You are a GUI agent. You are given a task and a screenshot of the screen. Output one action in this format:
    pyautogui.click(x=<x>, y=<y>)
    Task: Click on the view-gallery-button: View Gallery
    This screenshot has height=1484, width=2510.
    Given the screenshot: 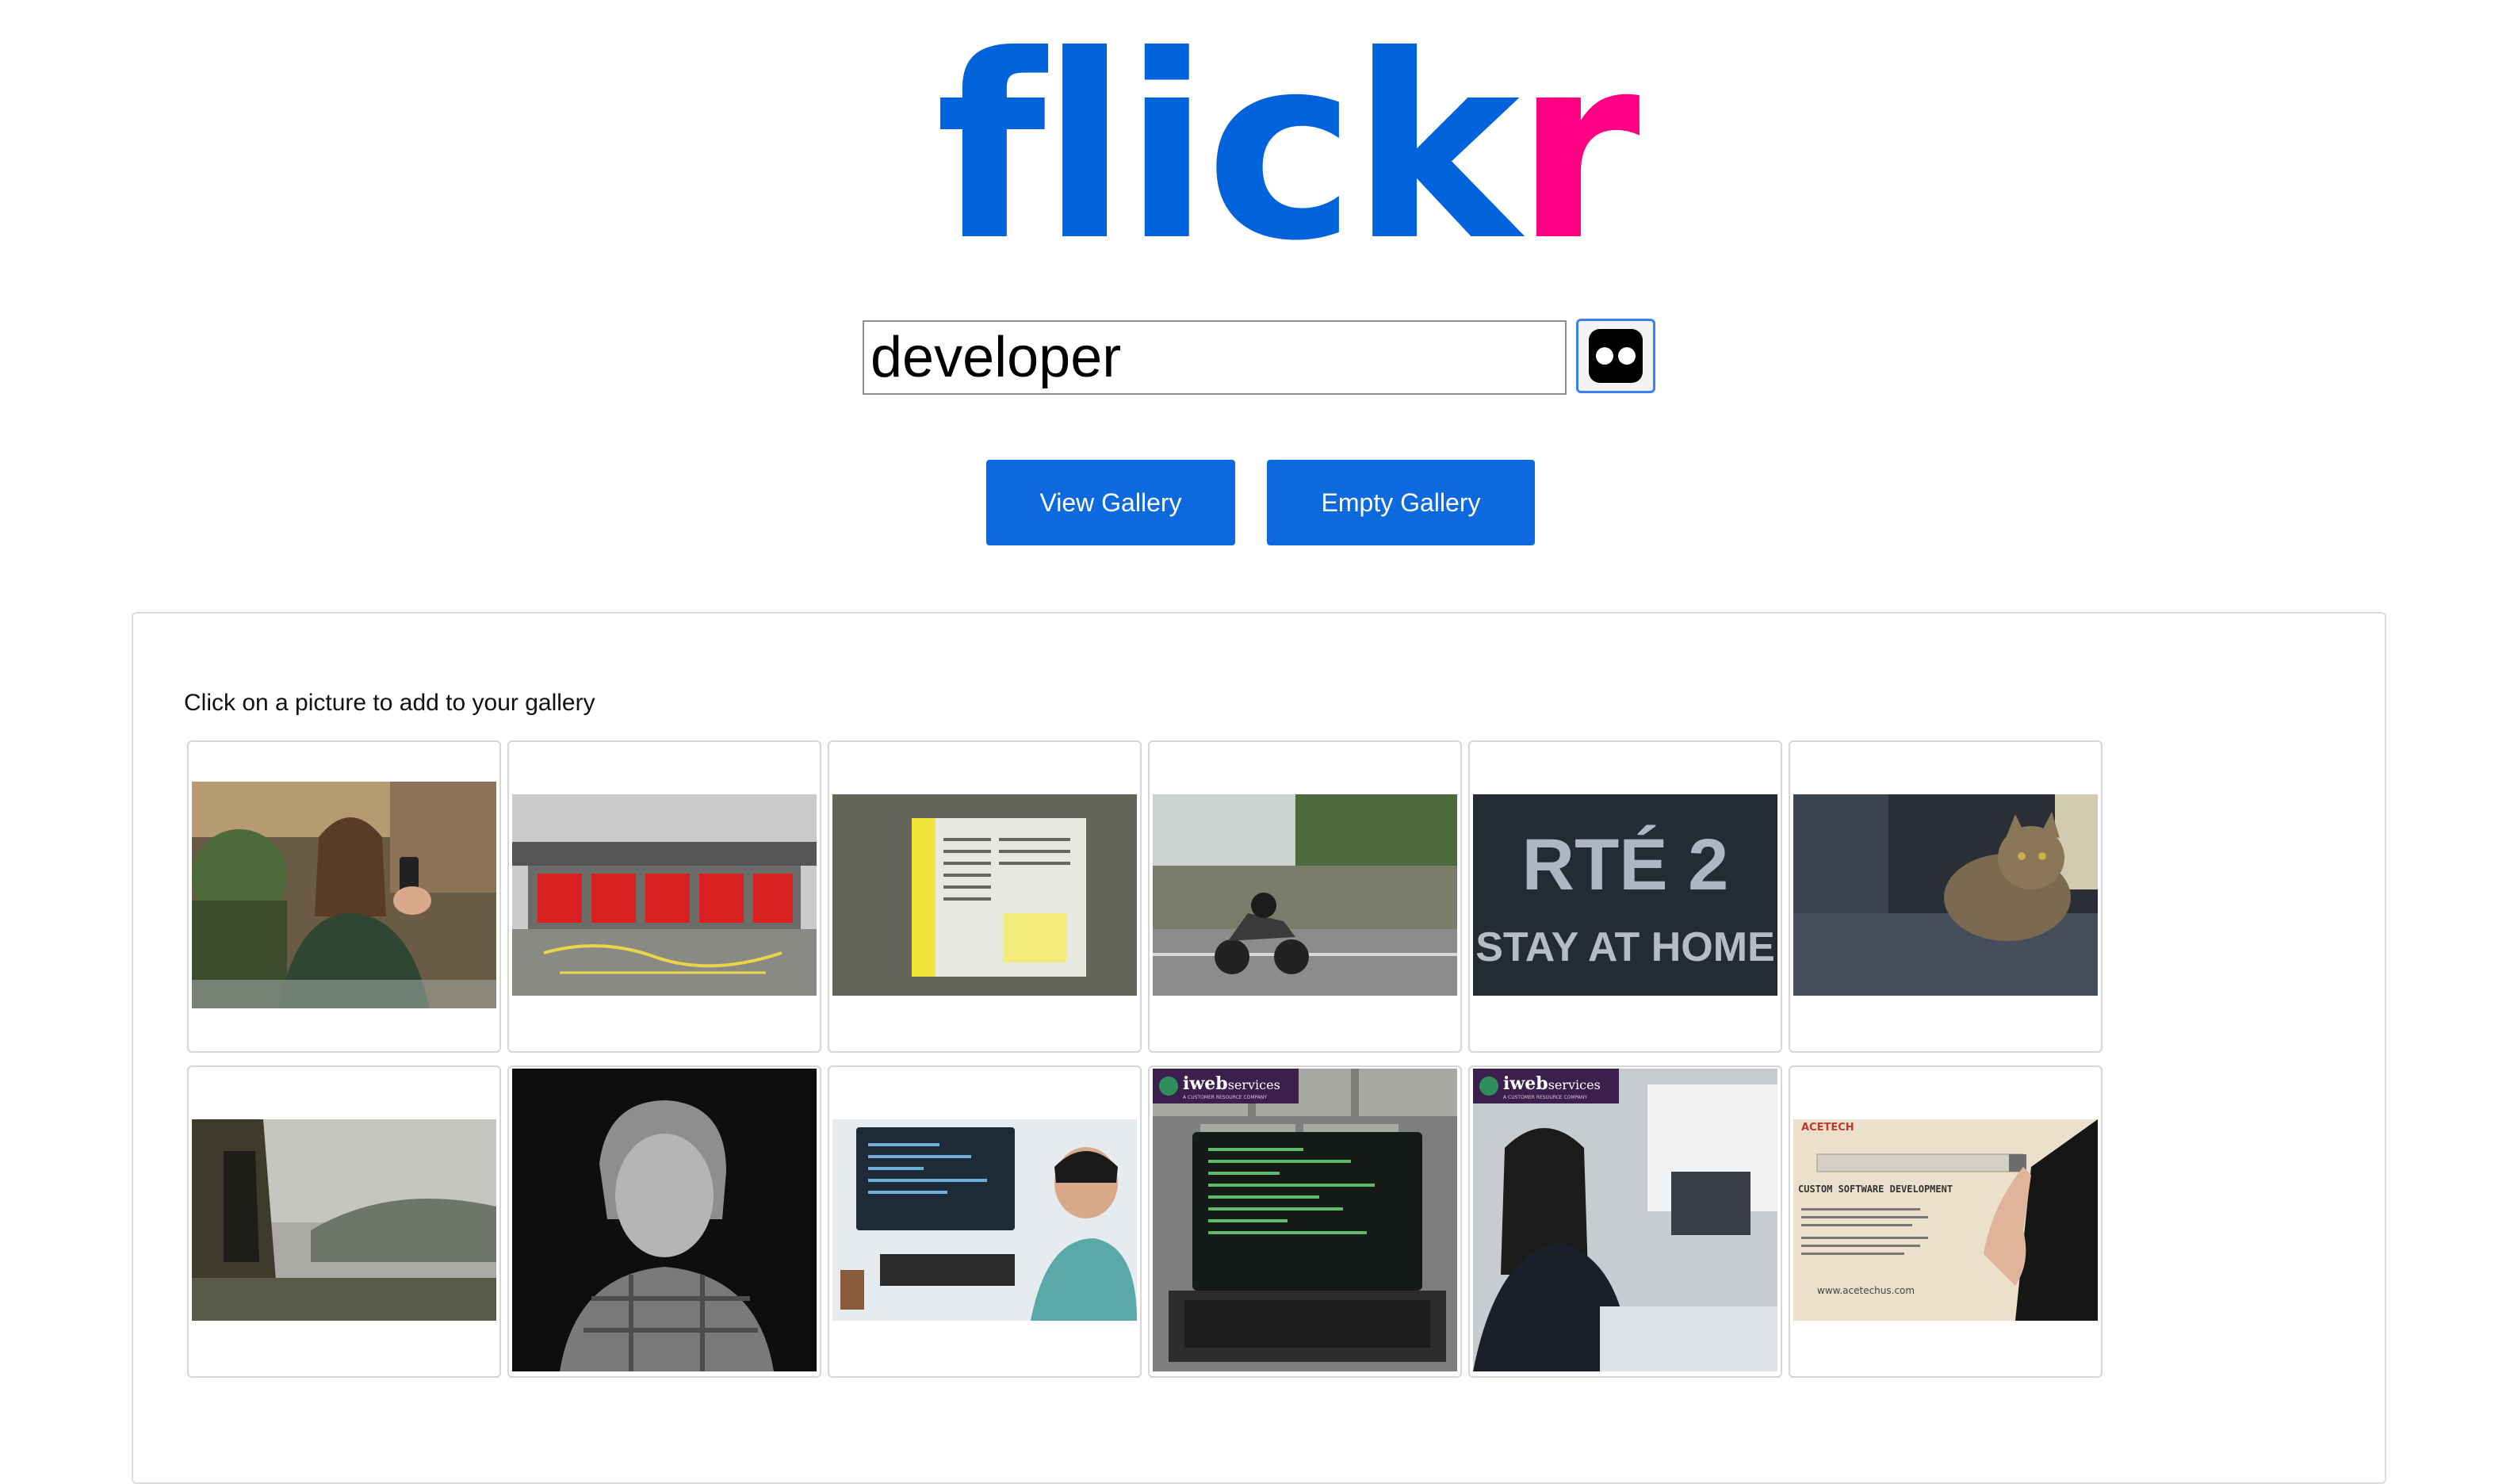 What is the action you would take?
    pyautogui.click(x=1110, y=502)
    